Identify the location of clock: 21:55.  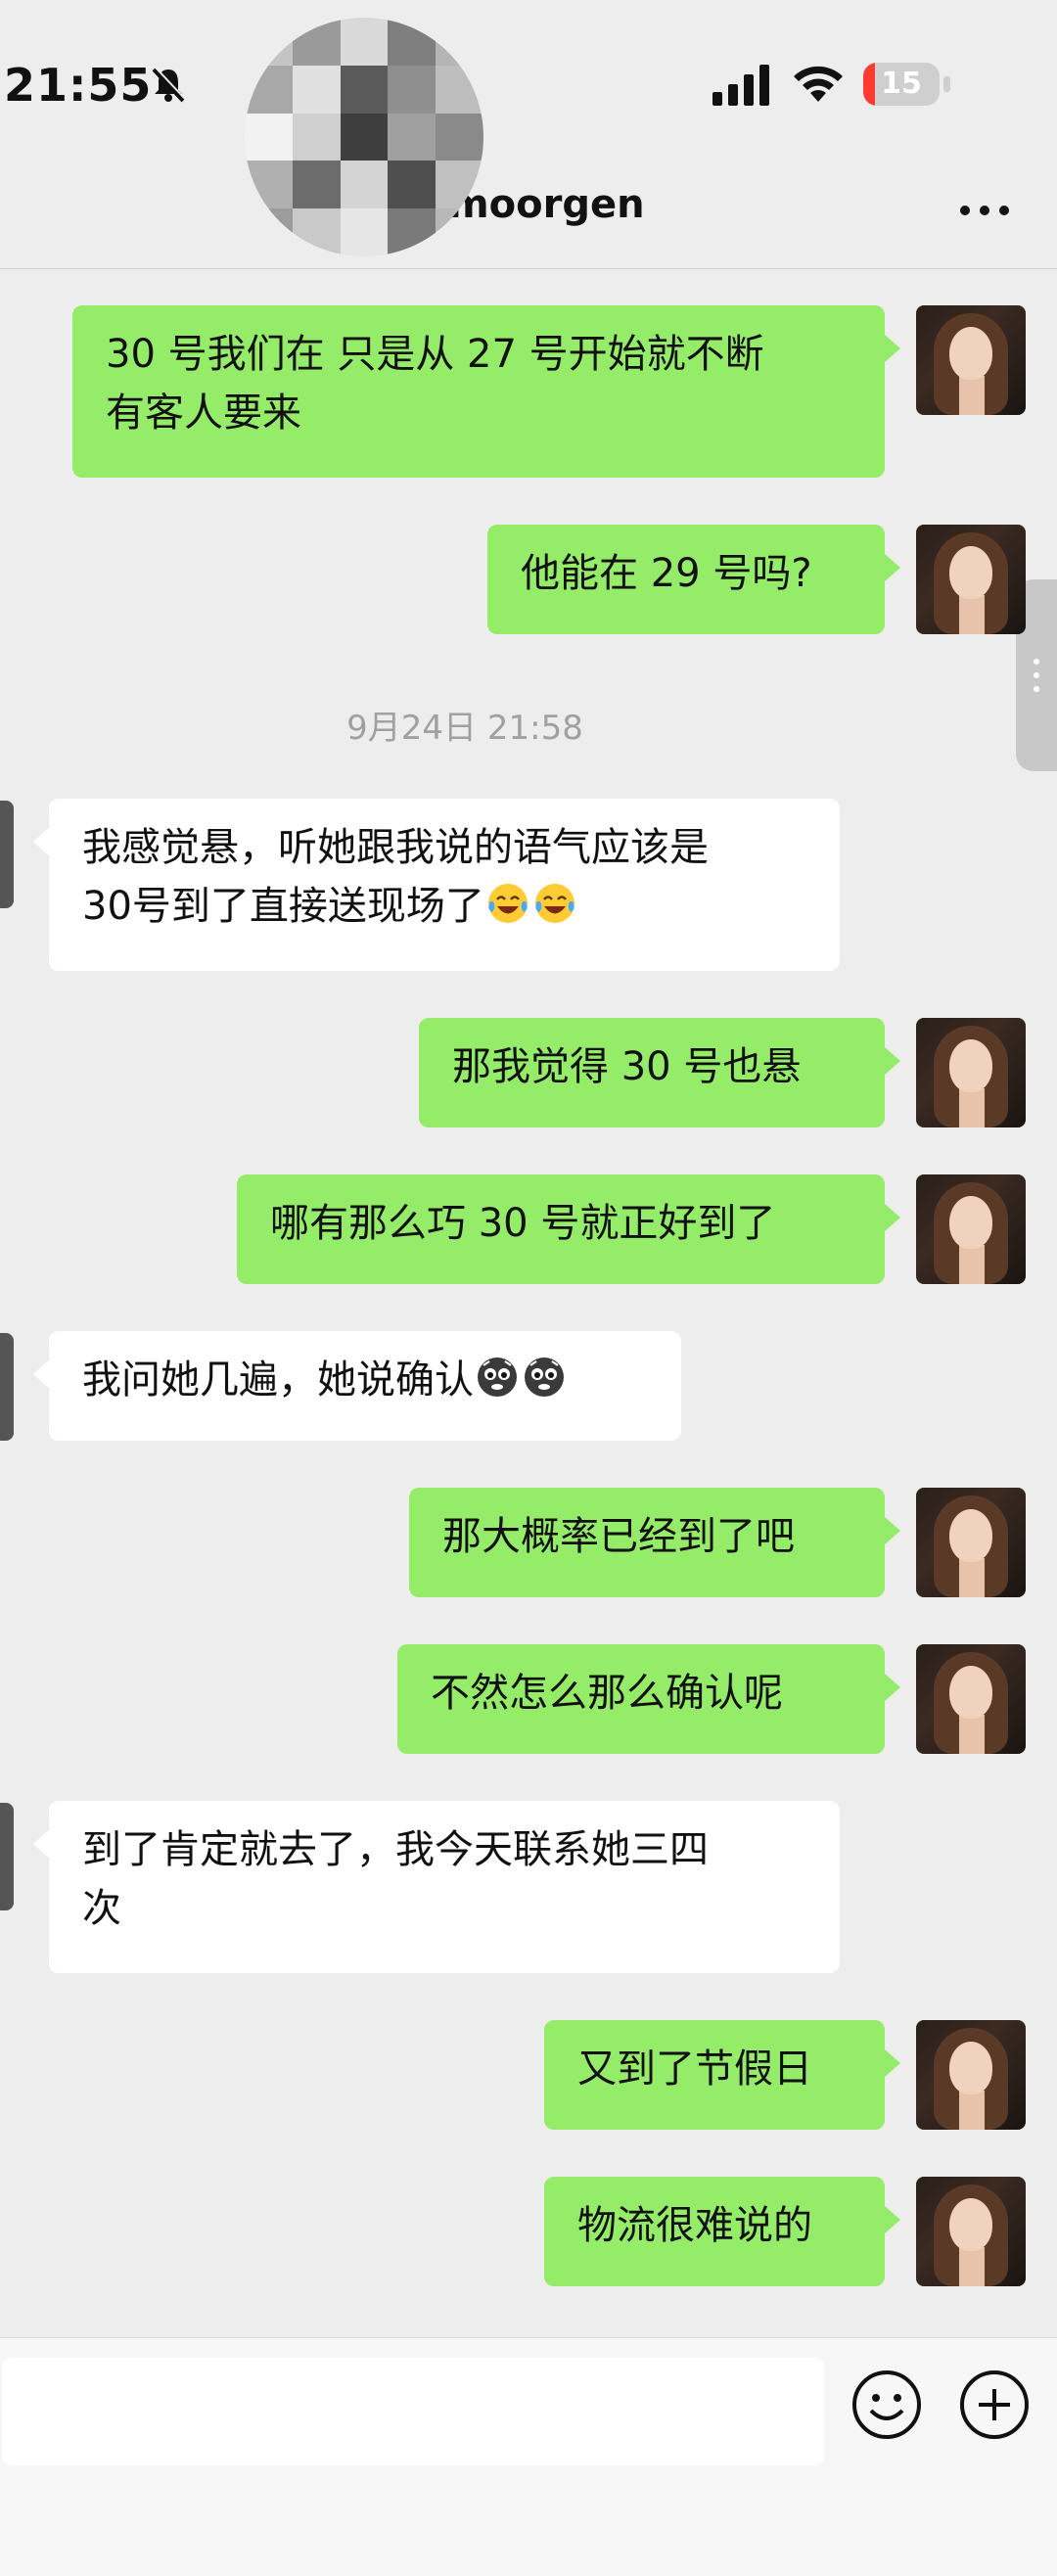
(79, 85).